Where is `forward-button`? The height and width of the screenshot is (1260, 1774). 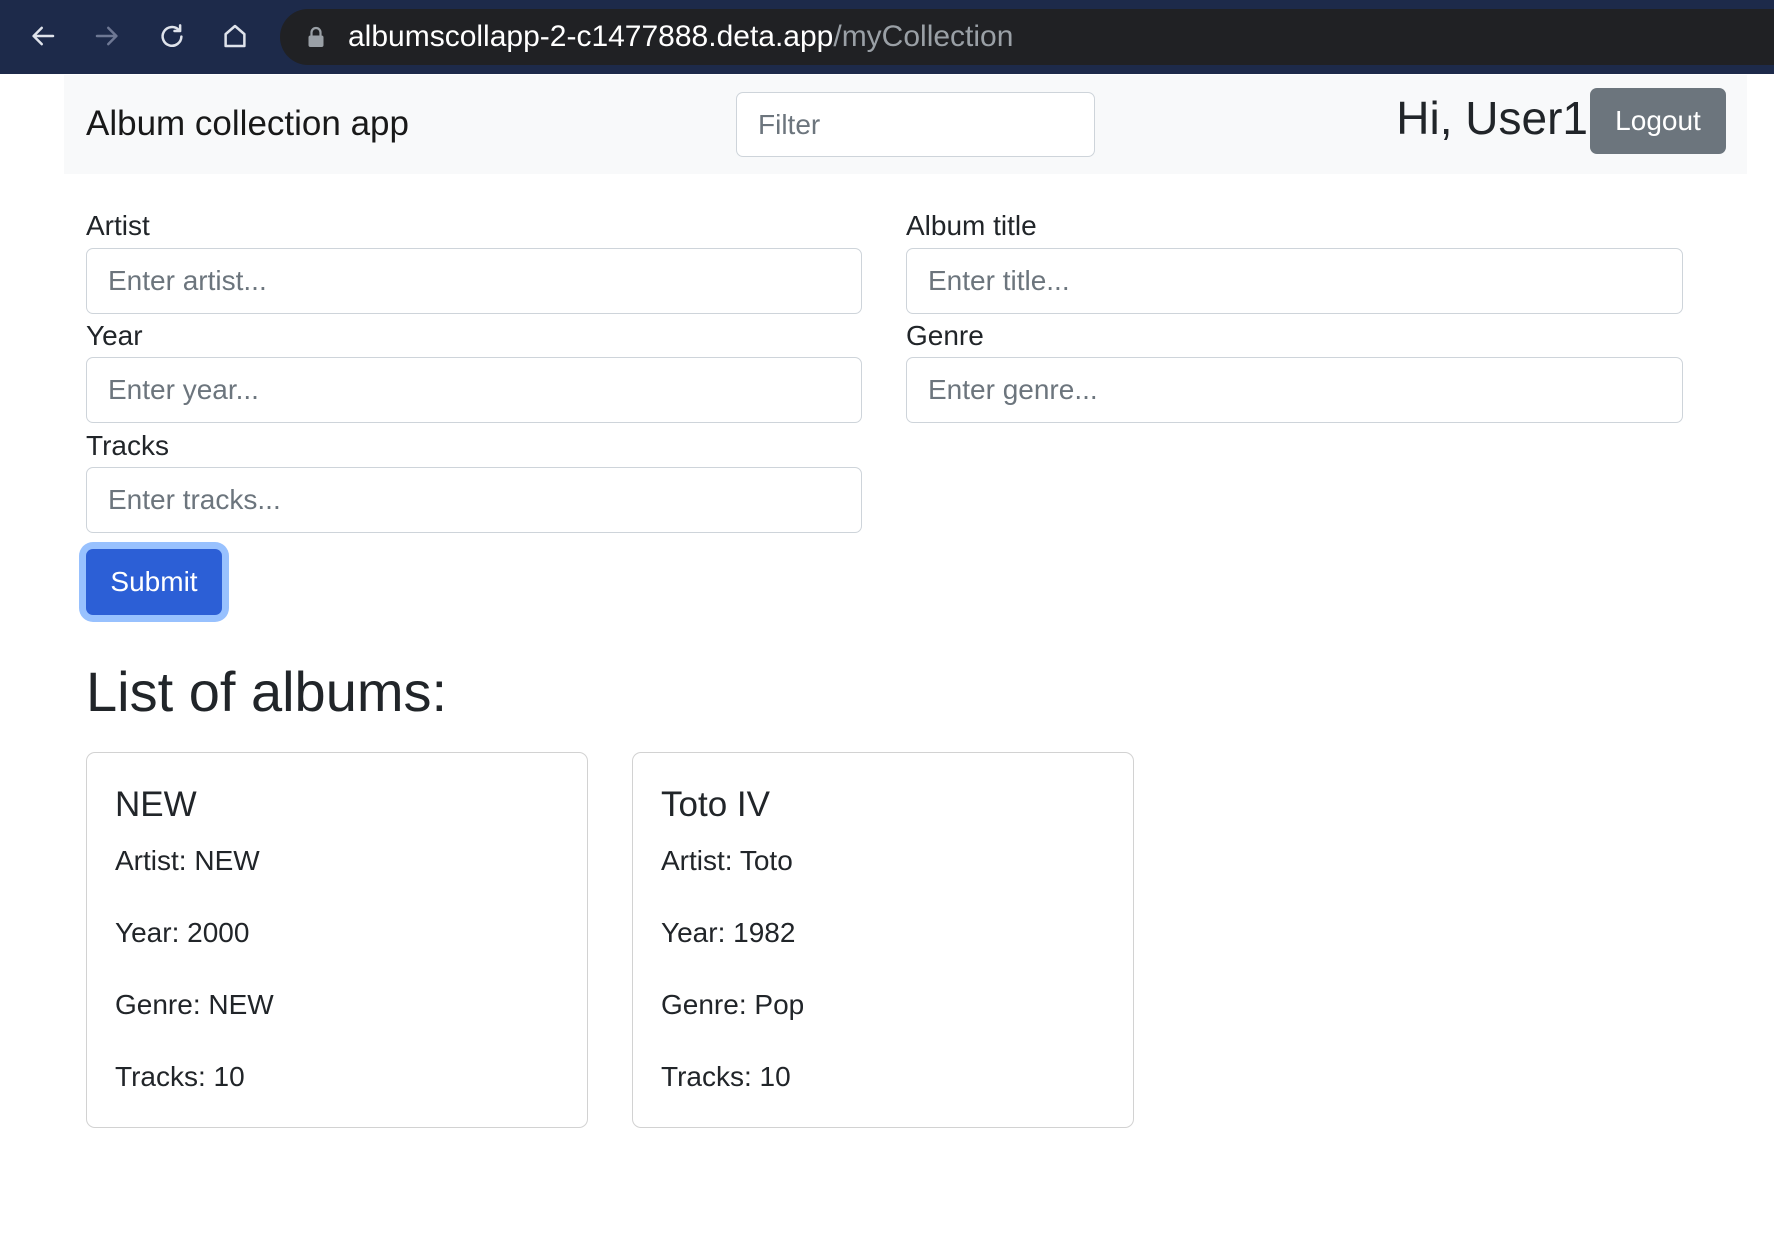
forward-button is located at coordinates (107, 36).